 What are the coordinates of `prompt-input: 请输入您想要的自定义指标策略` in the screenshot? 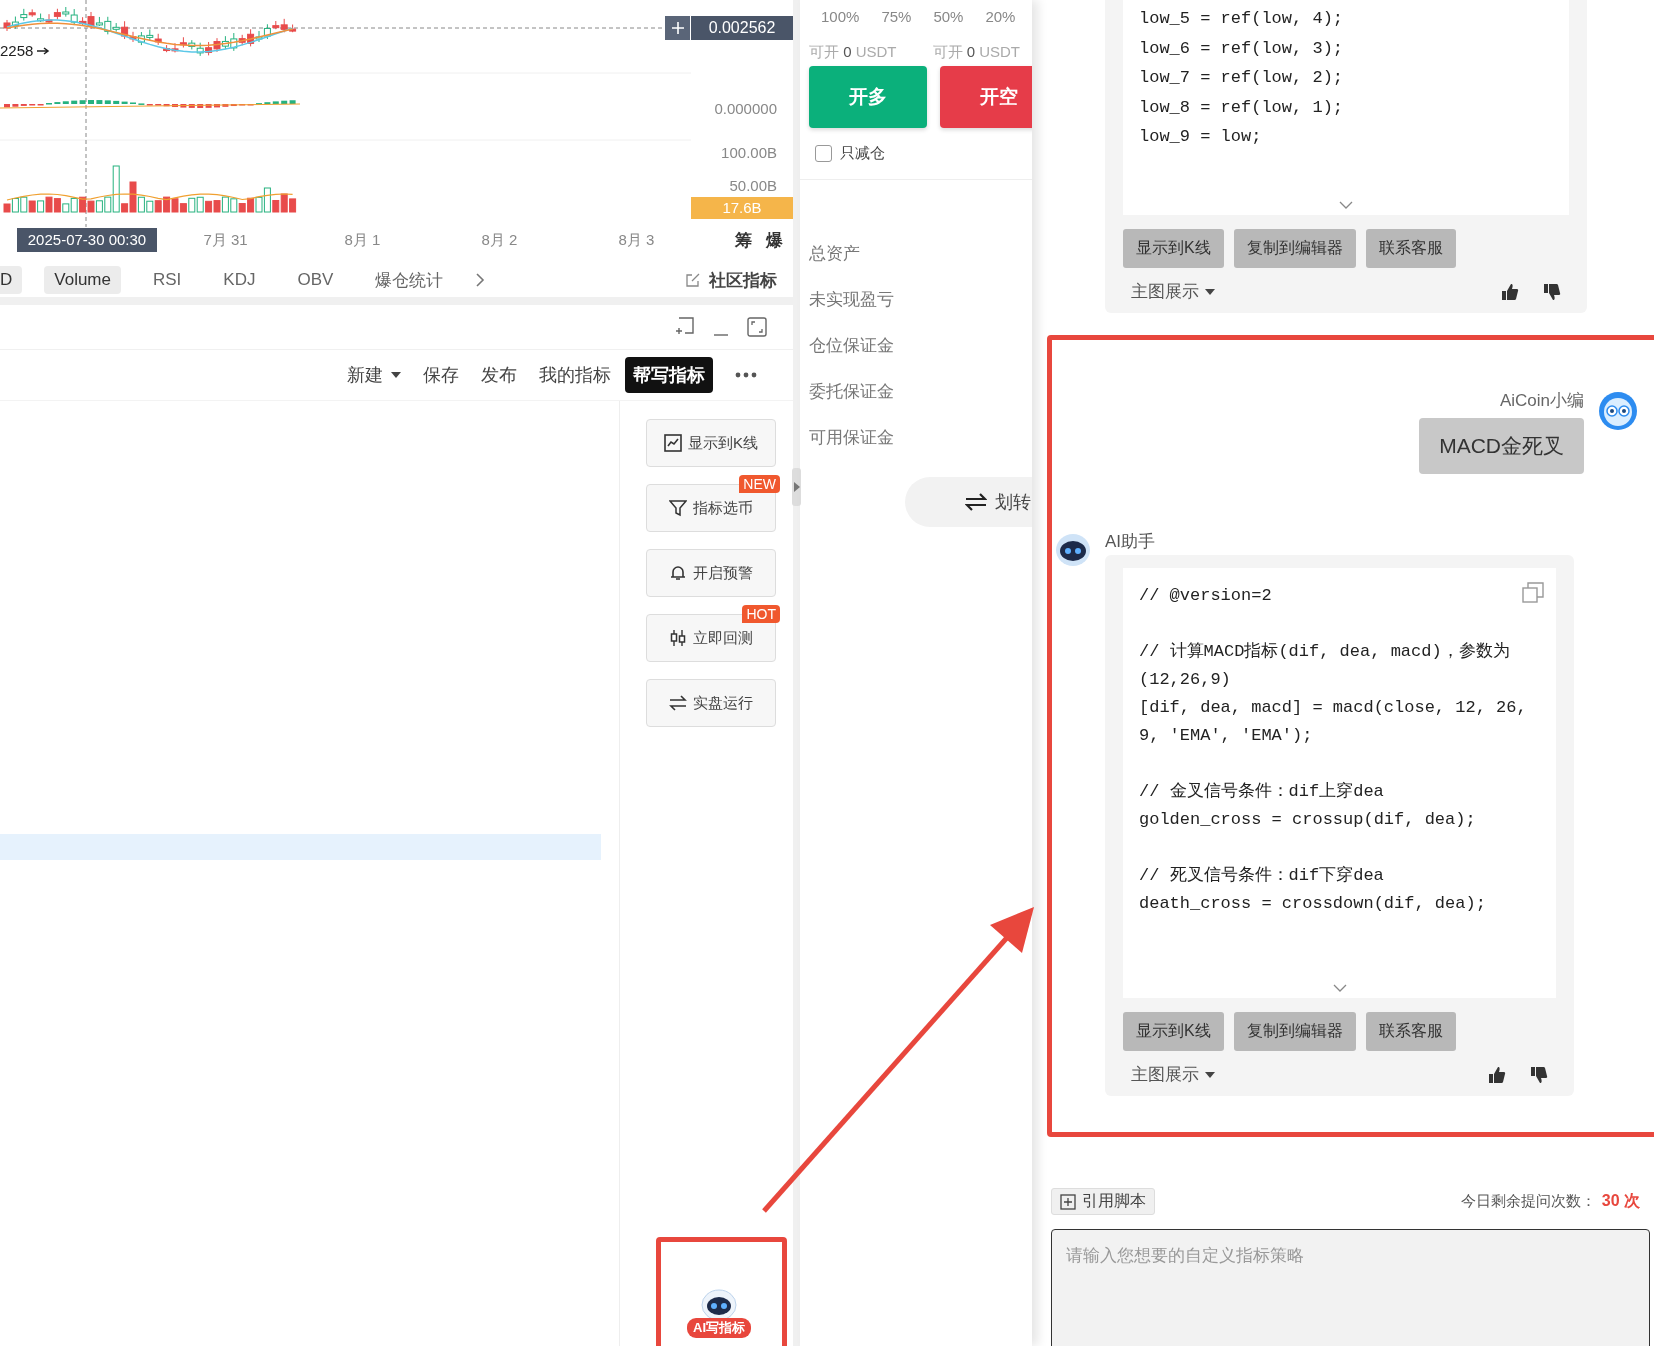 It's located at (1350, 1287).